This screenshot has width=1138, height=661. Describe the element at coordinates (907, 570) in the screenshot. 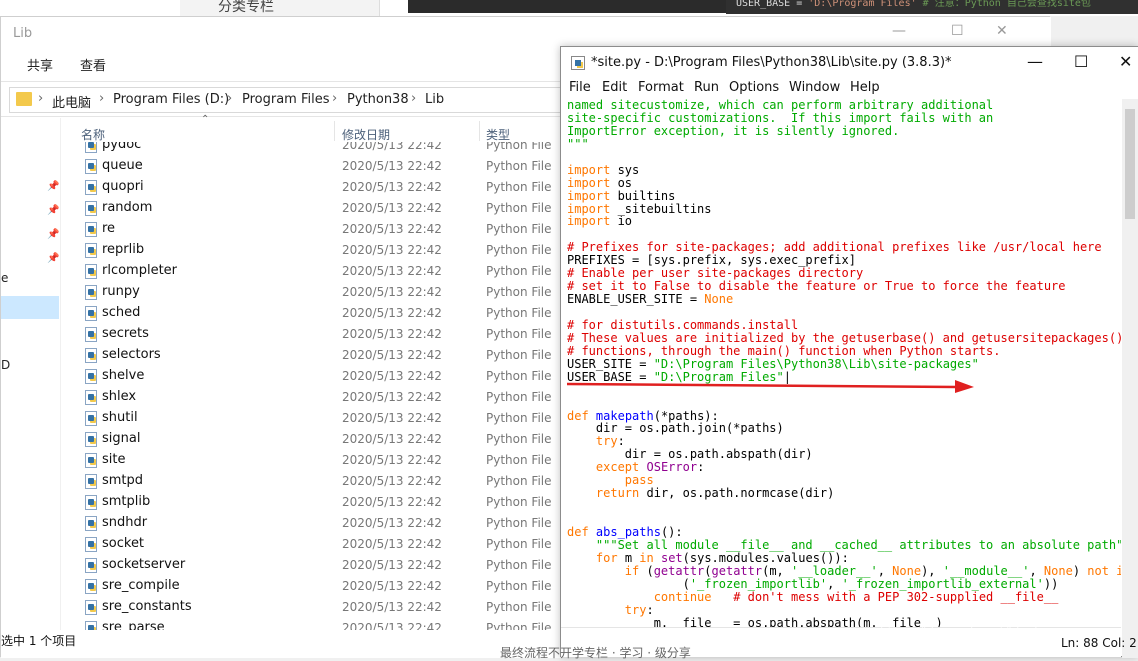

I see `code-token: None` at that location.